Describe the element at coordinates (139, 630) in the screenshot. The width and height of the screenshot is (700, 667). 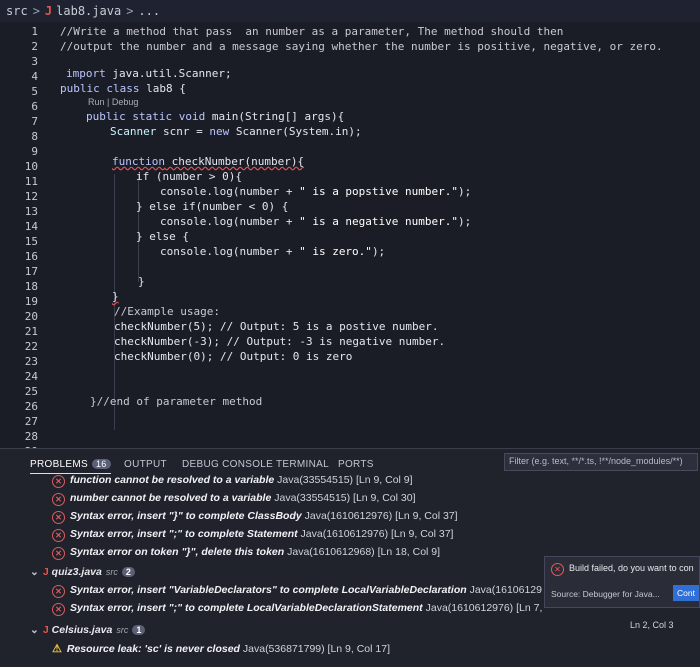
I see `group-count-badge: 1` at that location.